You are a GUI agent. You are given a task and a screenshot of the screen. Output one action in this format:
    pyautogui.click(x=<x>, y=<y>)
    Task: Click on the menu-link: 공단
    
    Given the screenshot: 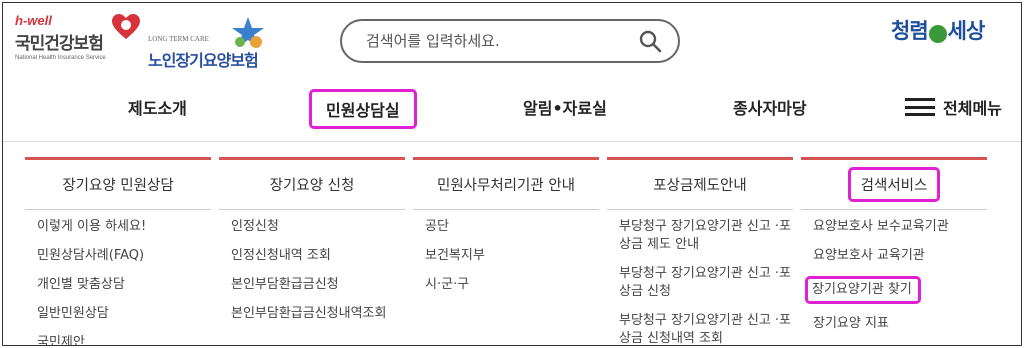 What is the action you would take?
    pyautogui.click(x=512, y=227)
    